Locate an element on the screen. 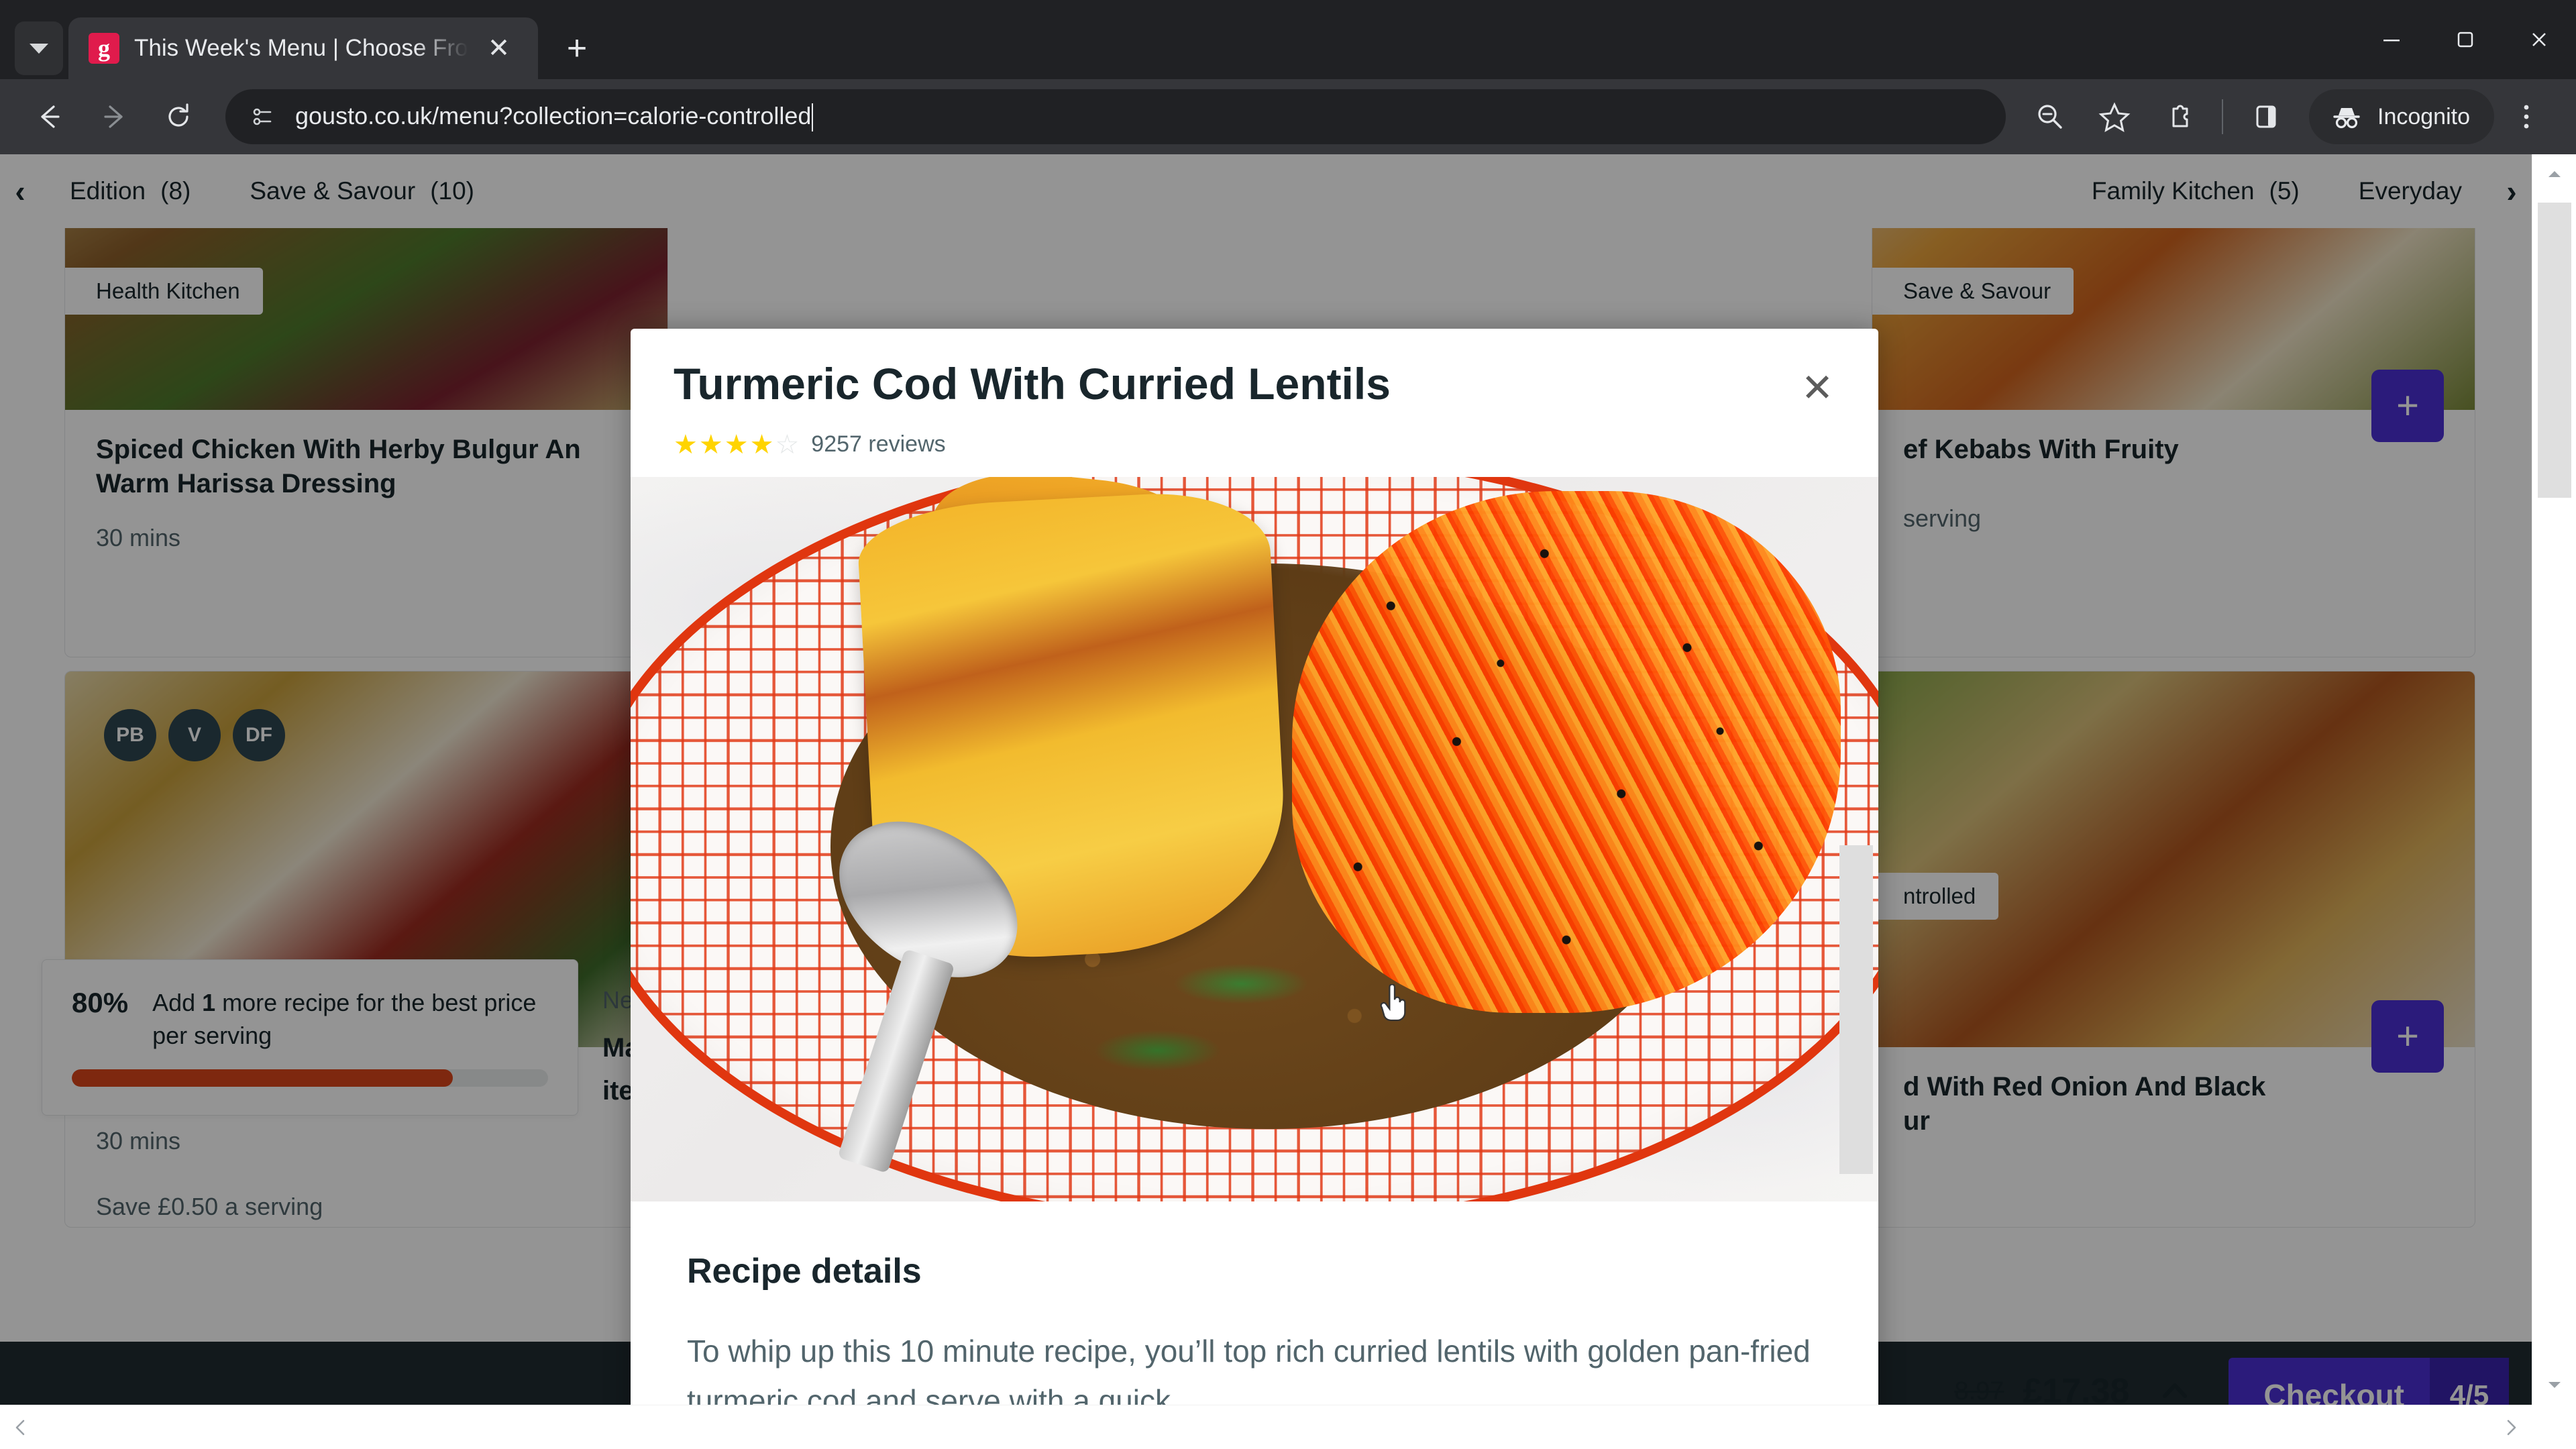 Image resolution: width=2576 pixels, height=1449 pixels. modal-scrollbar-thumb is located at coordinates (1856, 1009).